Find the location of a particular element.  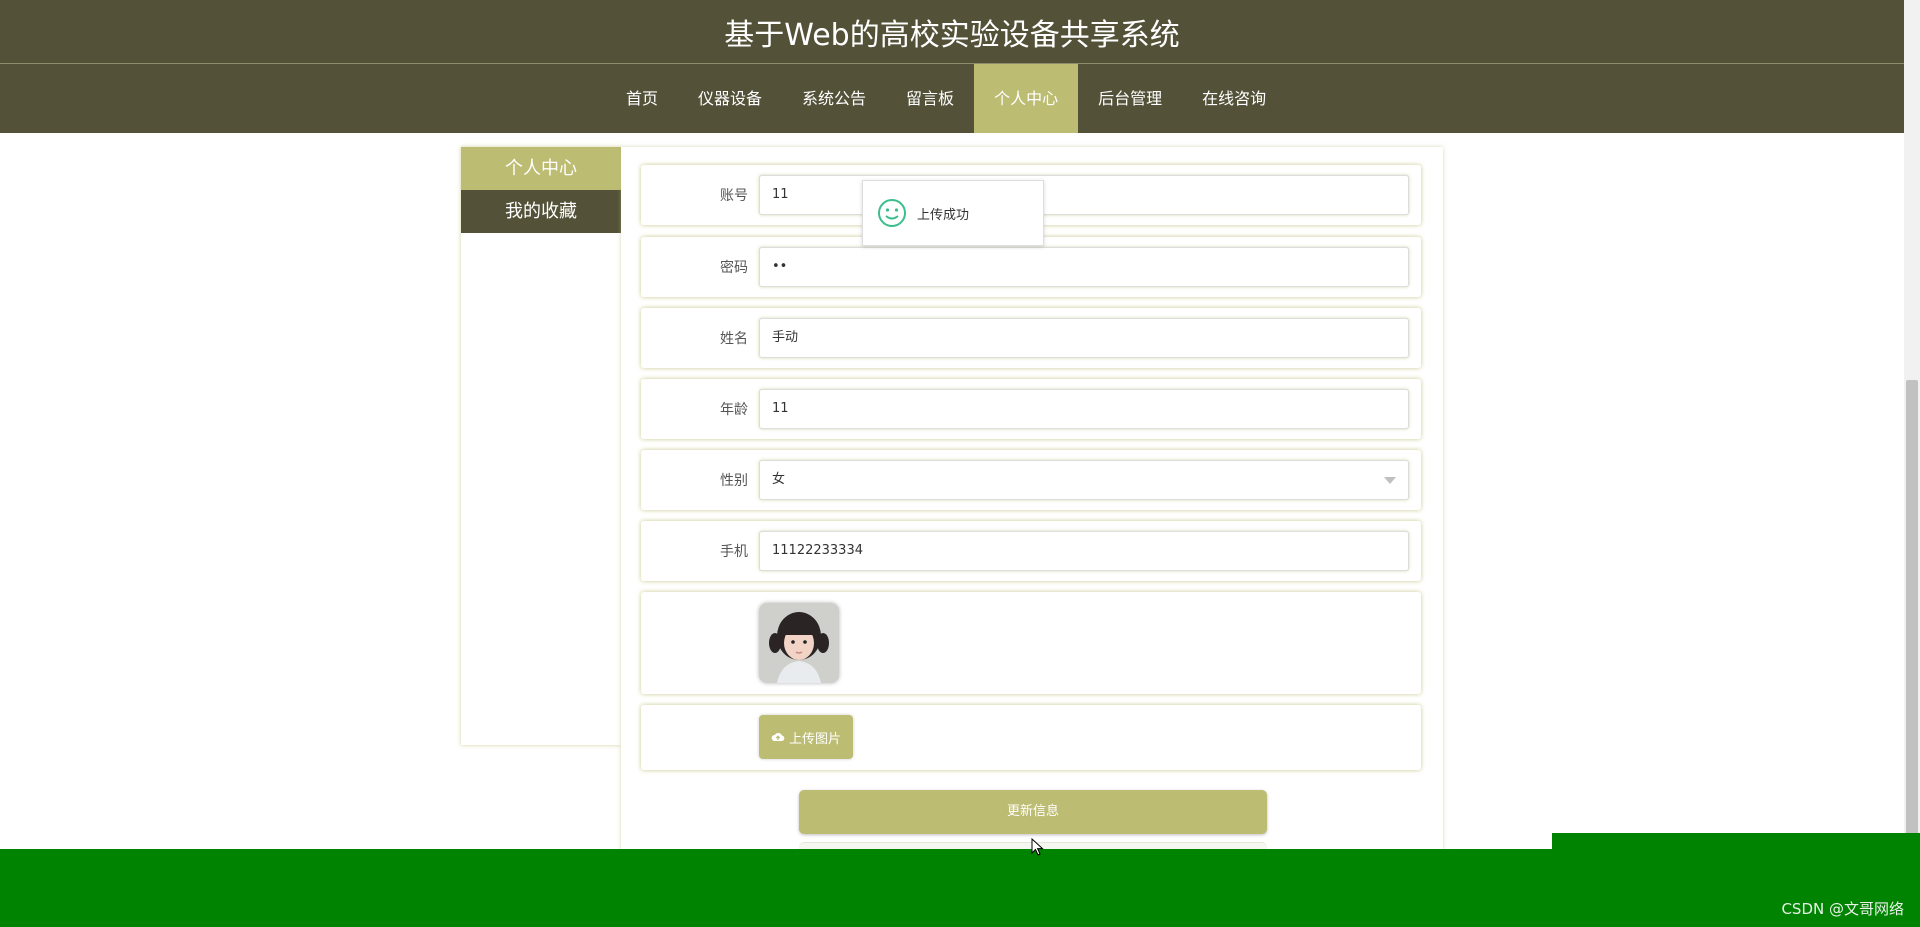

age-input: 11 is located at coordinates (1084, 409).